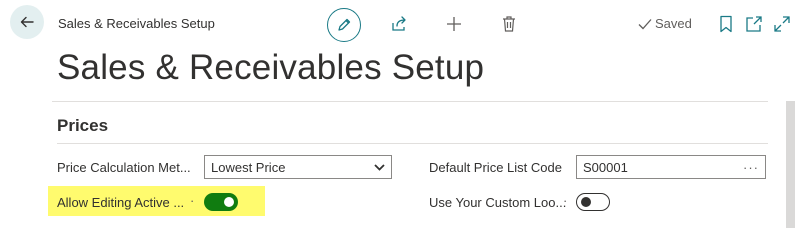  I want to click on section-divider, so click(412, 143).